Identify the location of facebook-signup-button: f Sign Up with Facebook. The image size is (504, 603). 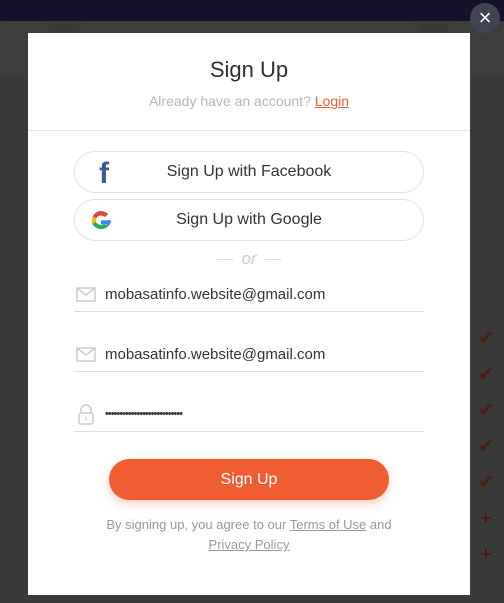
(249, 172).